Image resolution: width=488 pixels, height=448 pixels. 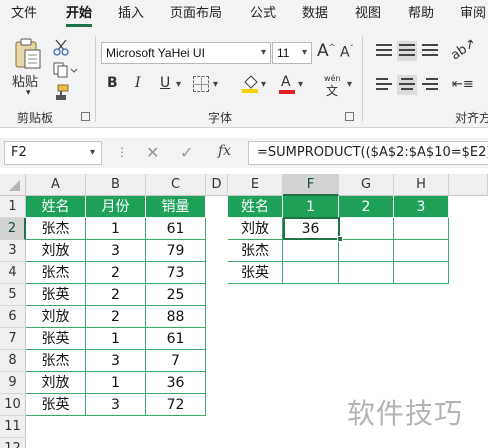 I want to click on enter-icon: ✓, so click(x=186, y=152).